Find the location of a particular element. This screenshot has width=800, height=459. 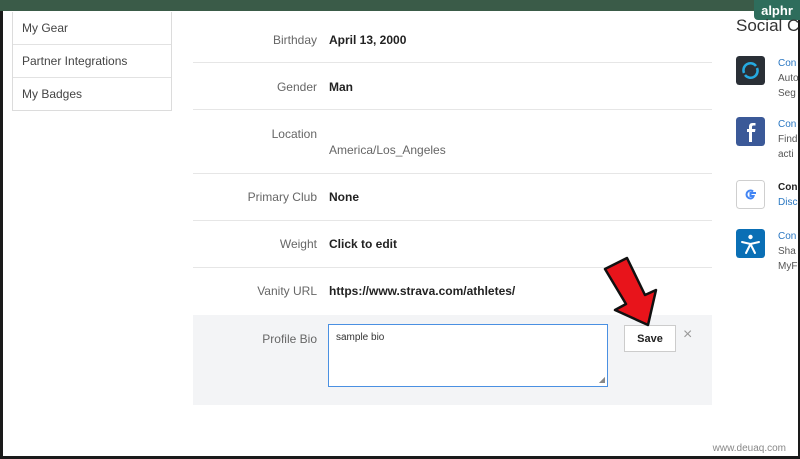

garmin-connect-icon is located at coordinates (750, 70).